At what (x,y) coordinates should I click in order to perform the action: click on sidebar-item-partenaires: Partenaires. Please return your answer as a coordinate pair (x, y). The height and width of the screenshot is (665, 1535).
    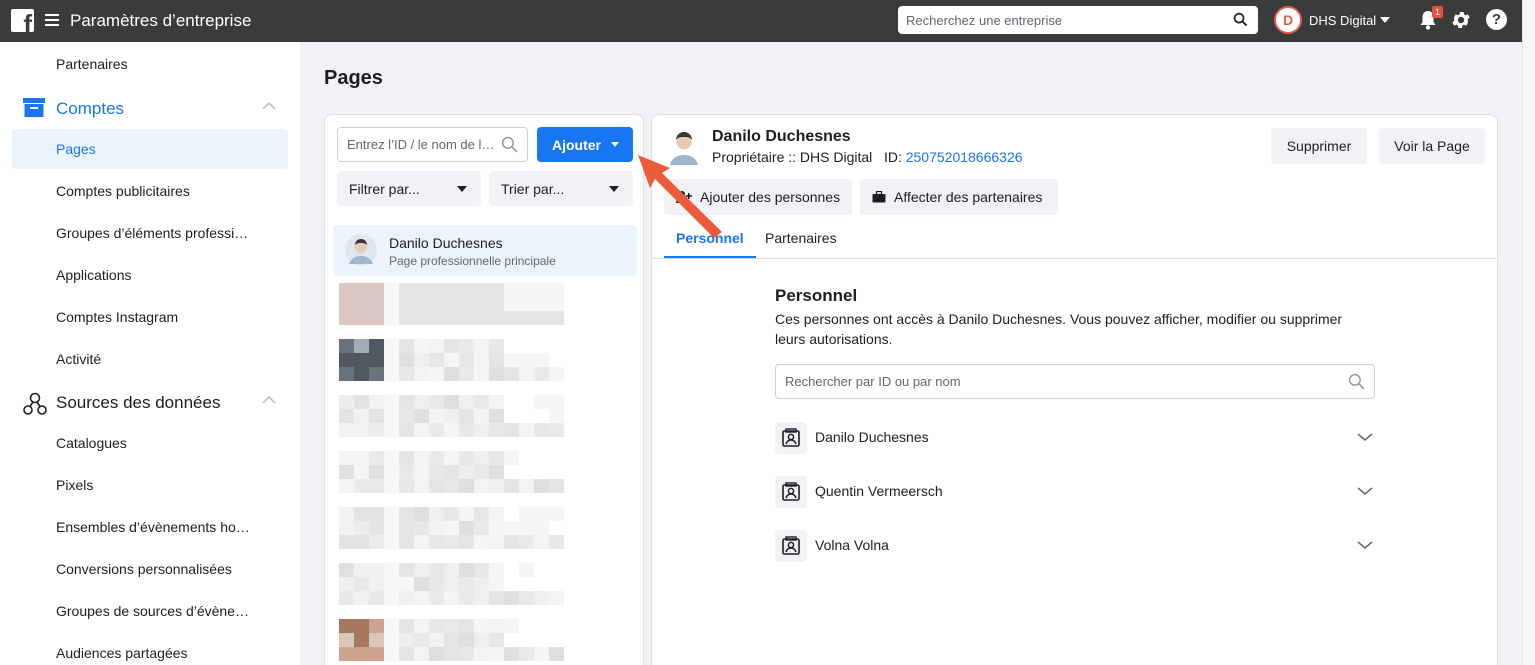
    Looking at the image, I should click on (150, 64).